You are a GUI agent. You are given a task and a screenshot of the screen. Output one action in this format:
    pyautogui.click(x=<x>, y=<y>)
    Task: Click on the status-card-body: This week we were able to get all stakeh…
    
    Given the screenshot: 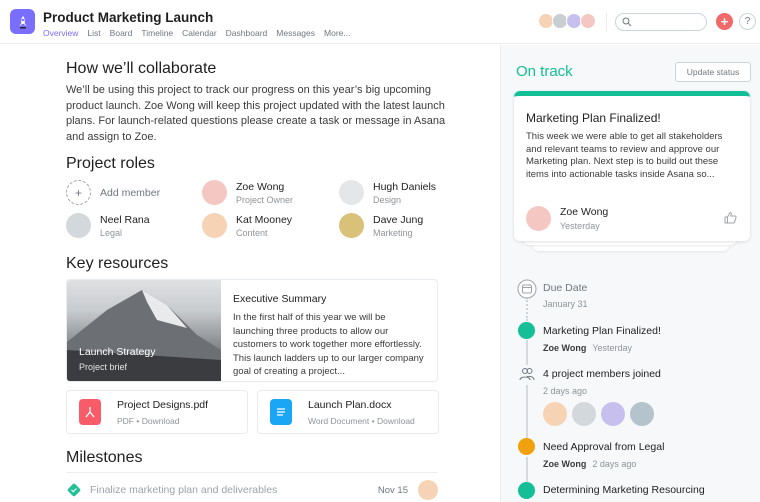 What is the action you would take?
    pyautogui.click(x=624, y=155)
    